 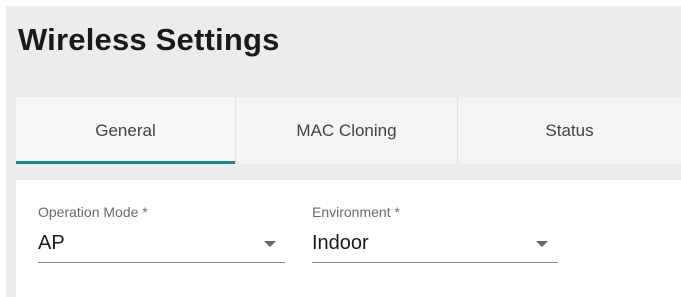 I want to click on tab-status: Status, so click(x=569, y=130).